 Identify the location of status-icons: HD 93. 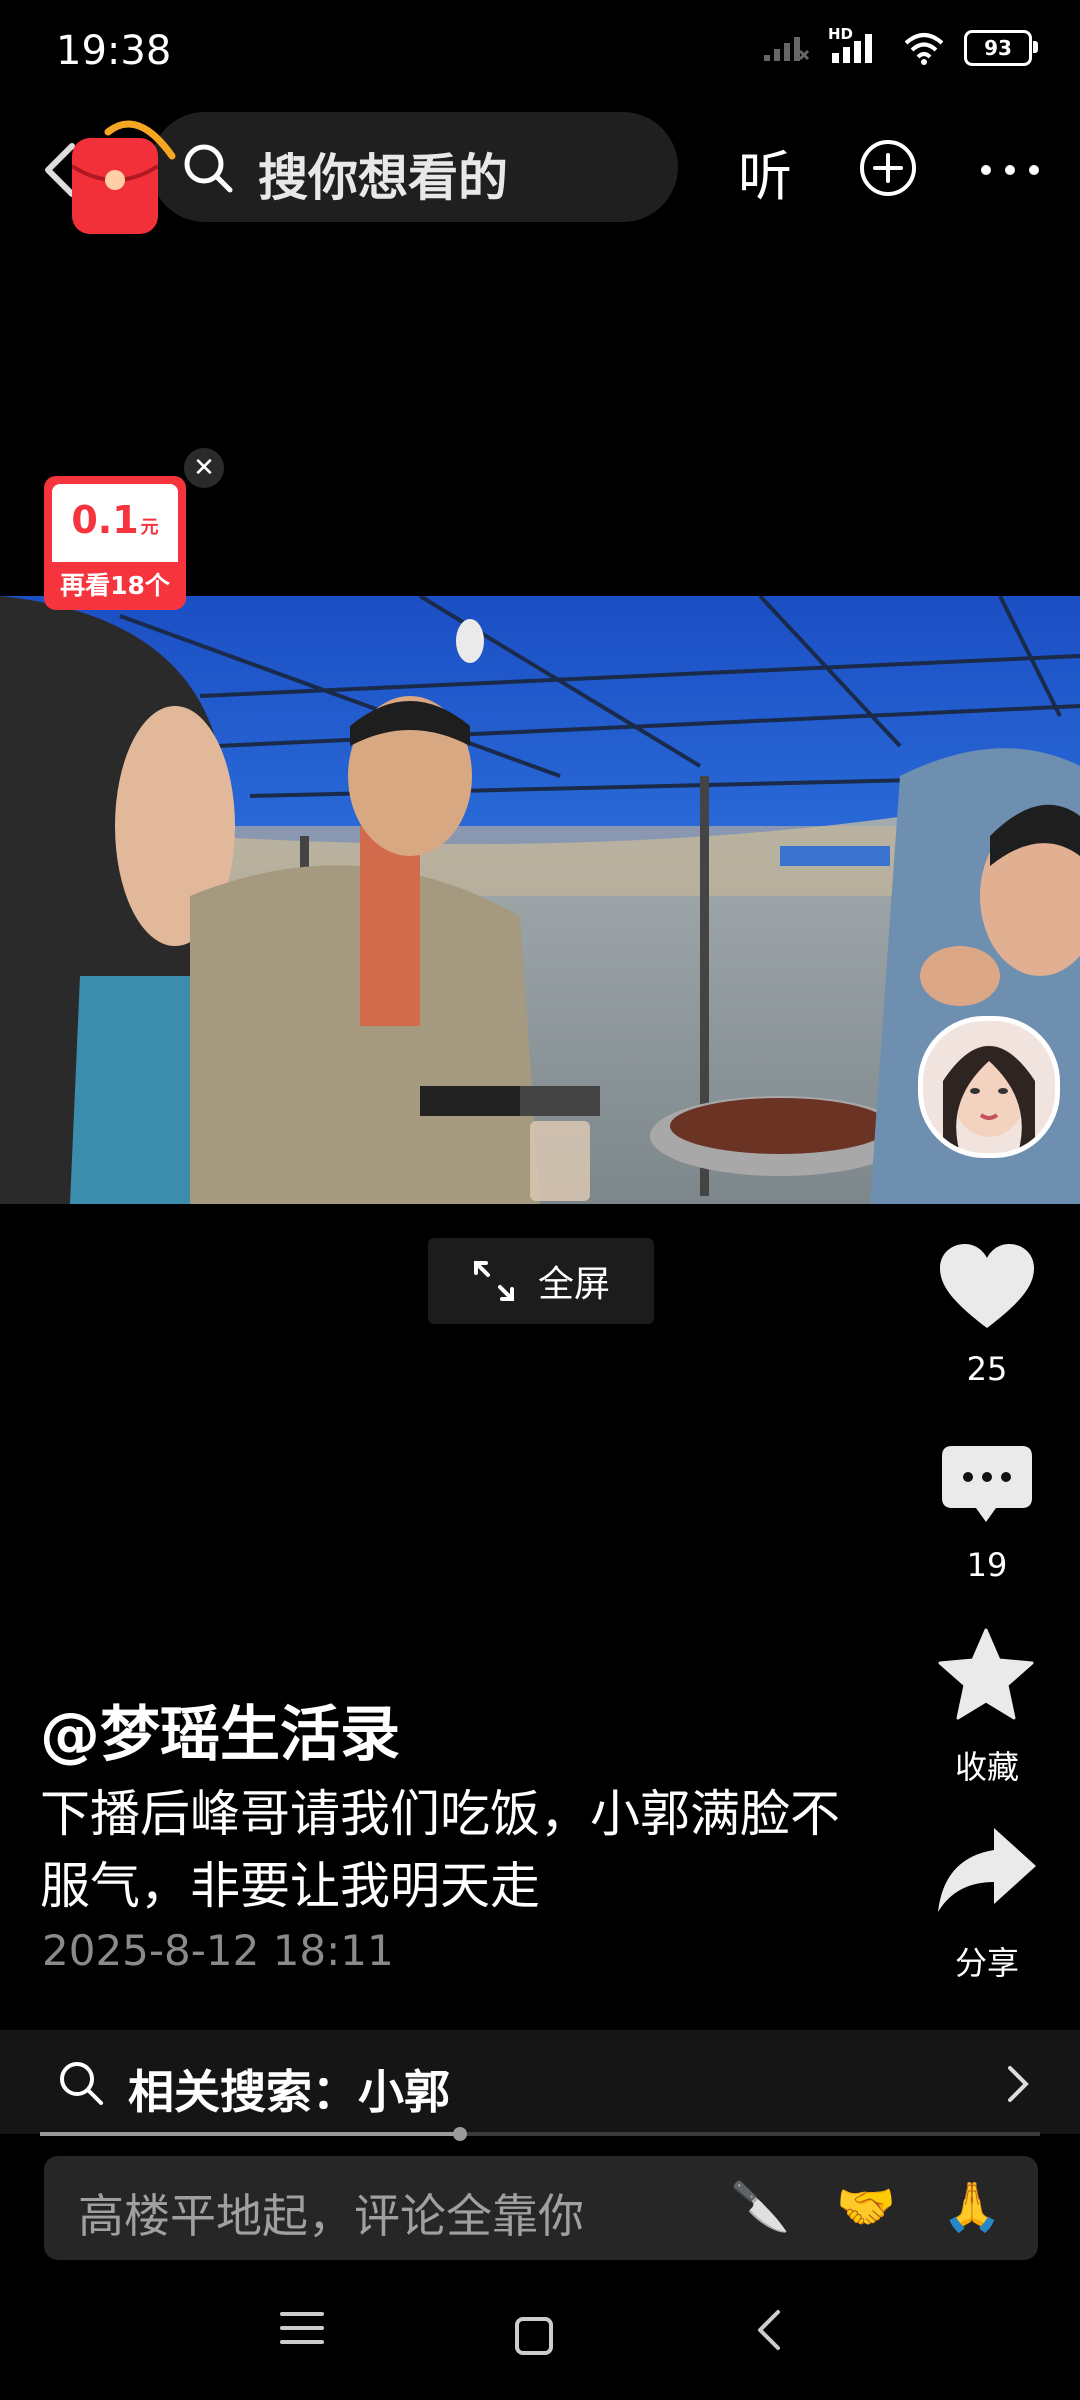
(900, 45).